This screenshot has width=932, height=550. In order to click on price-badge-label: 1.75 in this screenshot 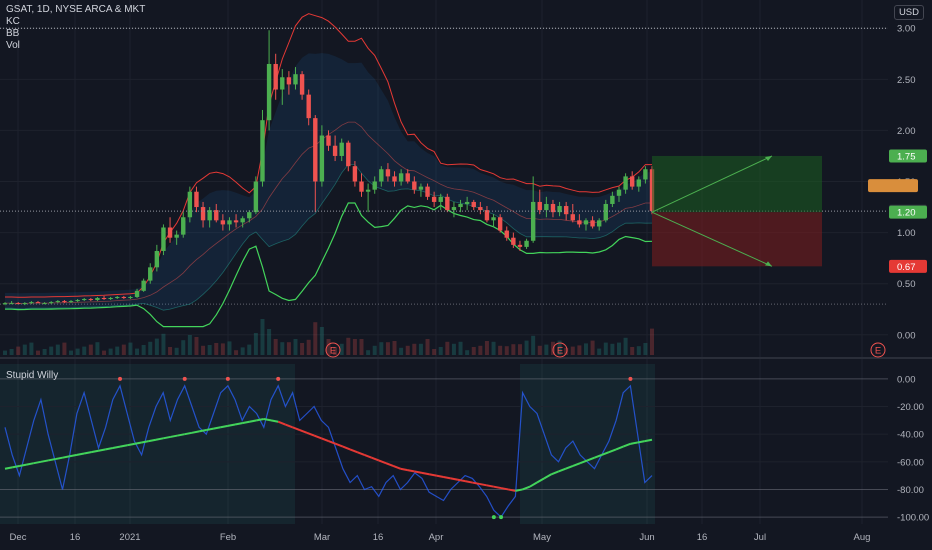, I will do `click(906, 156)`.